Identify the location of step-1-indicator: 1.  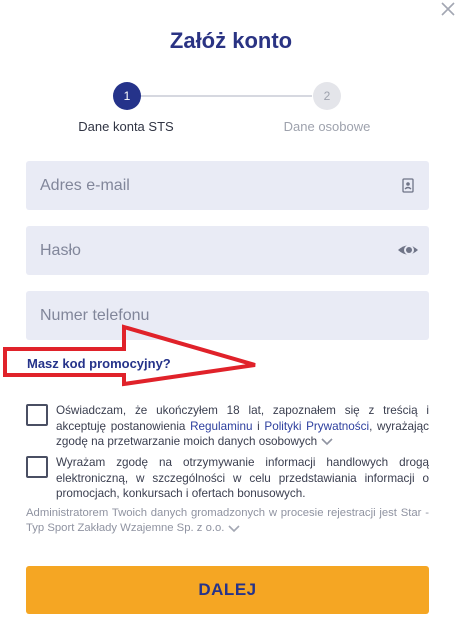
(127, 96).